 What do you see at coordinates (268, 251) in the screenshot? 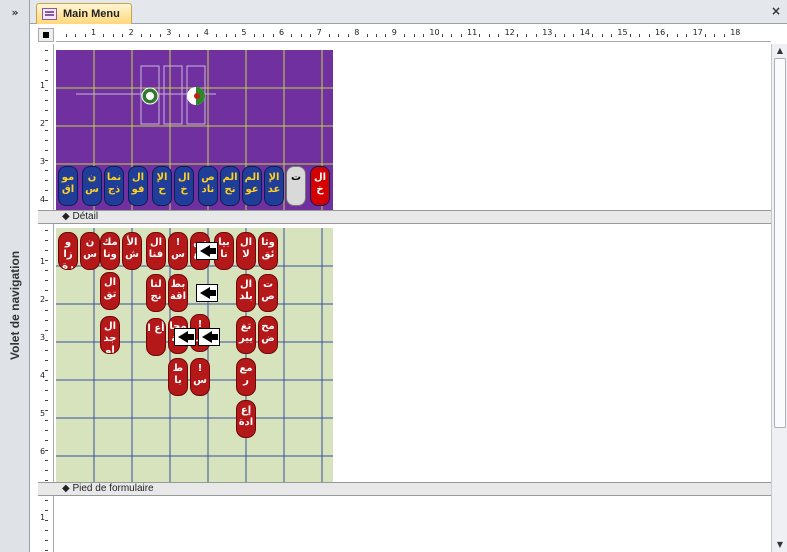
I see `detail-menu-button: وثا ئق` at bounding box center [268, 251].